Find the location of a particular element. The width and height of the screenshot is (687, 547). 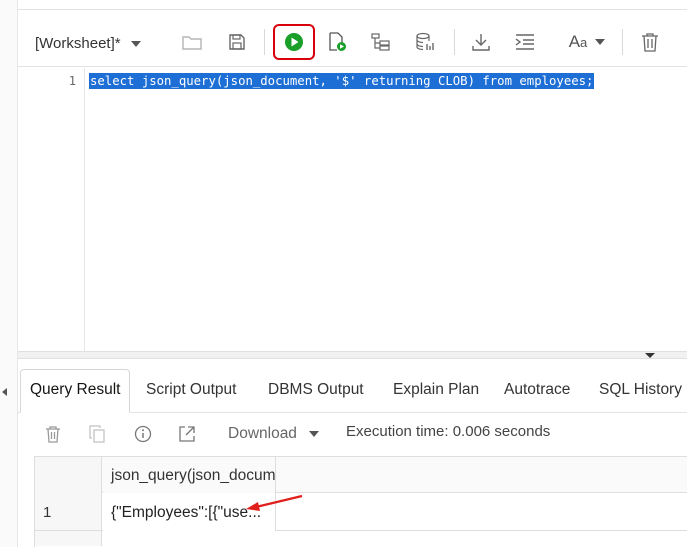

delete-result-button is located at coordinates (53, 434).